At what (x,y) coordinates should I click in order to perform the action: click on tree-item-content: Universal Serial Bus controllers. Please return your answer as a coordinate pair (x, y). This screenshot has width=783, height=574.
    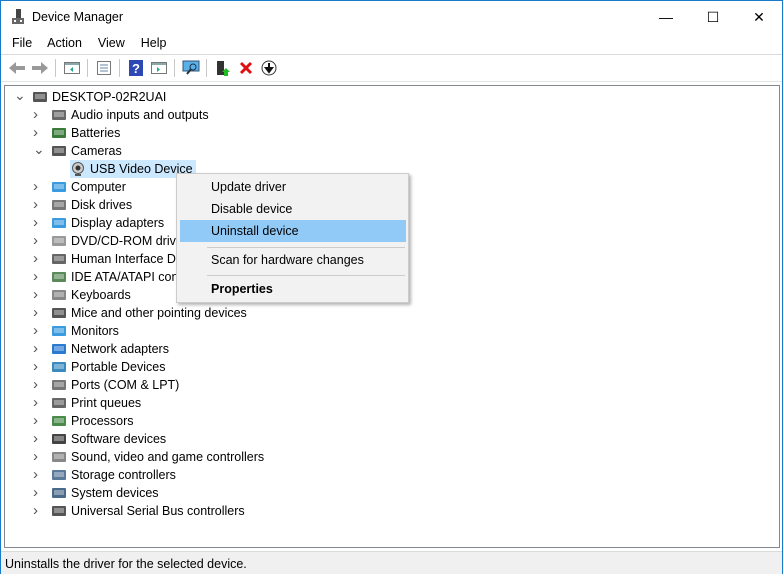
    Looking at the image, I should click on (148, 511).